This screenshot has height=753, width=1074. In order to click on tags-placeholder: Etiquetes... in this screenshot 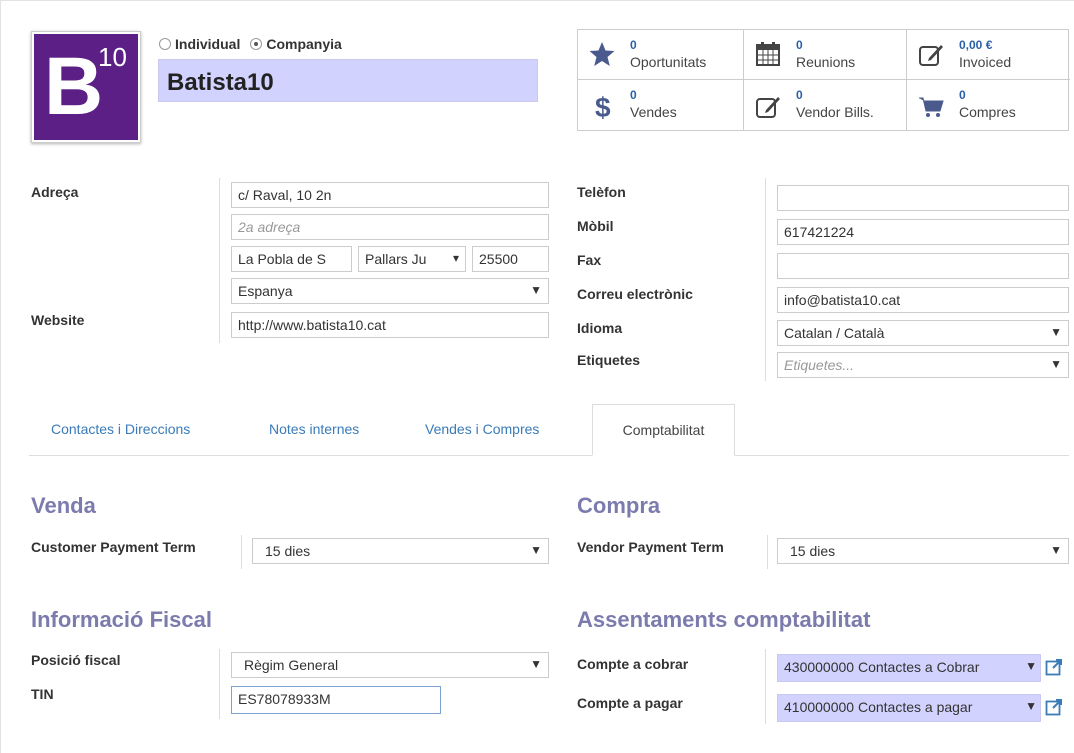, I will do `click(819, 365)`.